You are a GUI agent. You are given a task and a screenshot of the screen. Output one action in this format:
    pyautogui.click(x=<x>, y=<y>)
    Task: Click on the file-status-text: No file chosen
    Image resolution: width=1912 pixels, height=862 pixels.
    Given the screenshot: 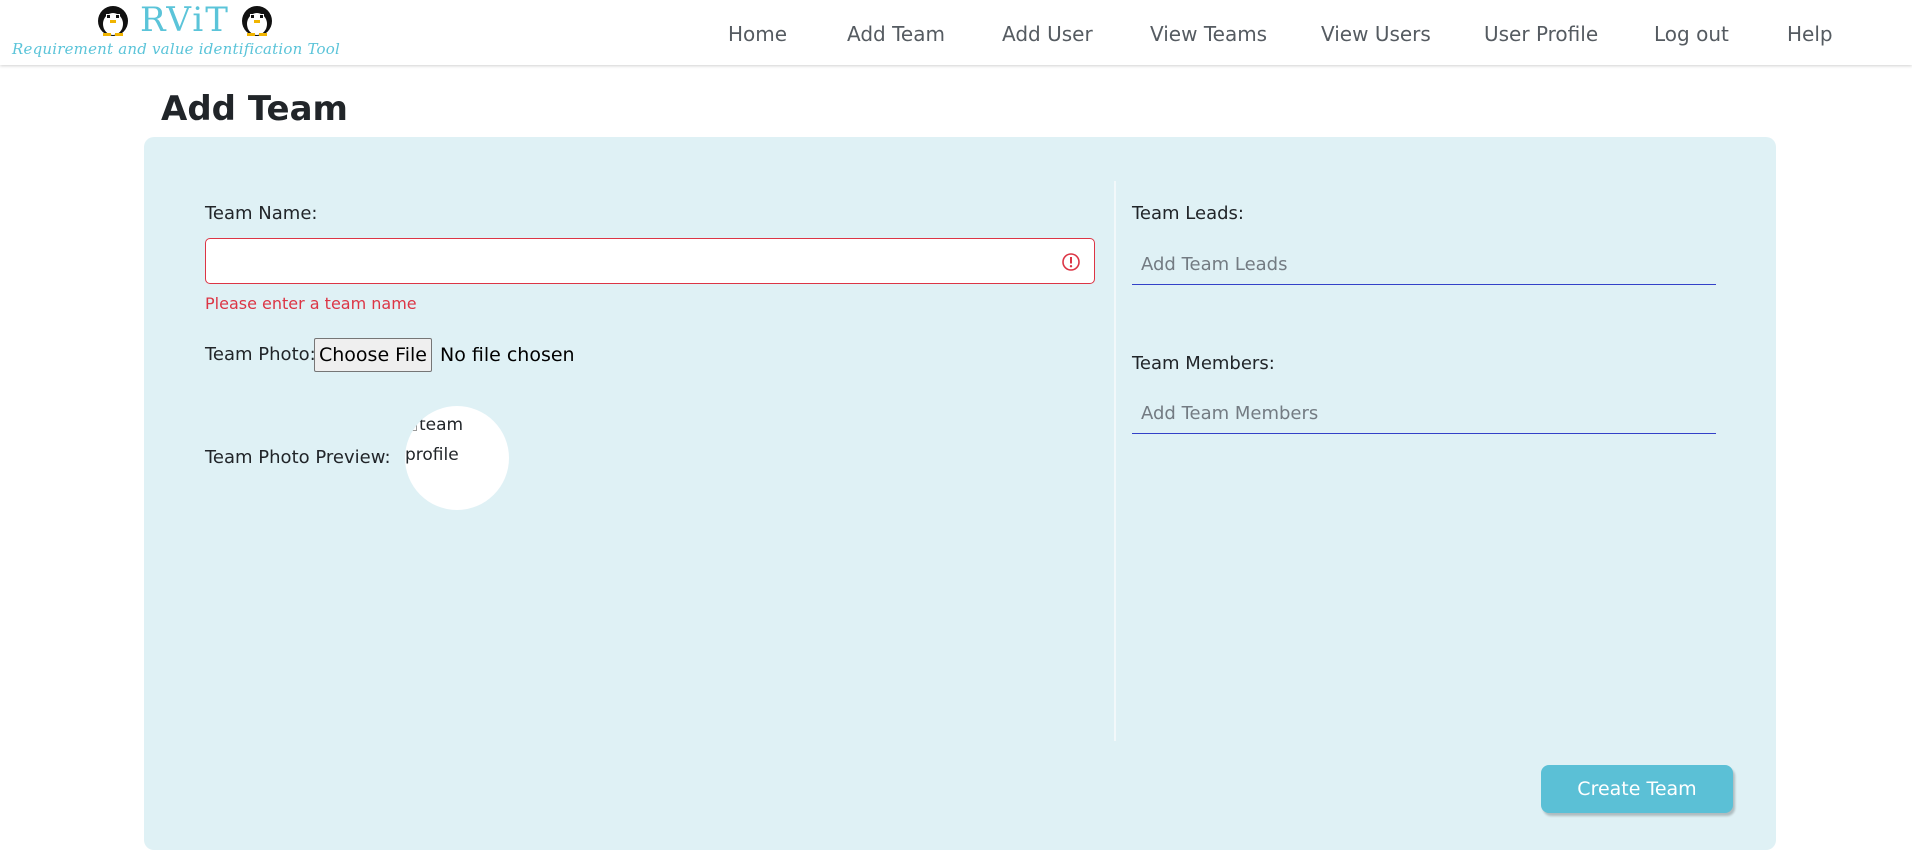 What is the action you would take?
    pyautogui.click(x=507, y=355)
    